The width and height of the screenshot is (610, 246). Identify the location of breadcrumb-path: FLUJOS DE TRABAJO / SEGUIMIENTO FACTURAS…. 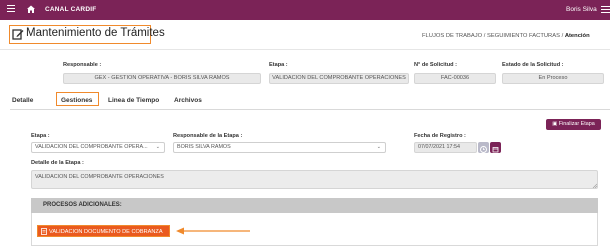
(493, 36).